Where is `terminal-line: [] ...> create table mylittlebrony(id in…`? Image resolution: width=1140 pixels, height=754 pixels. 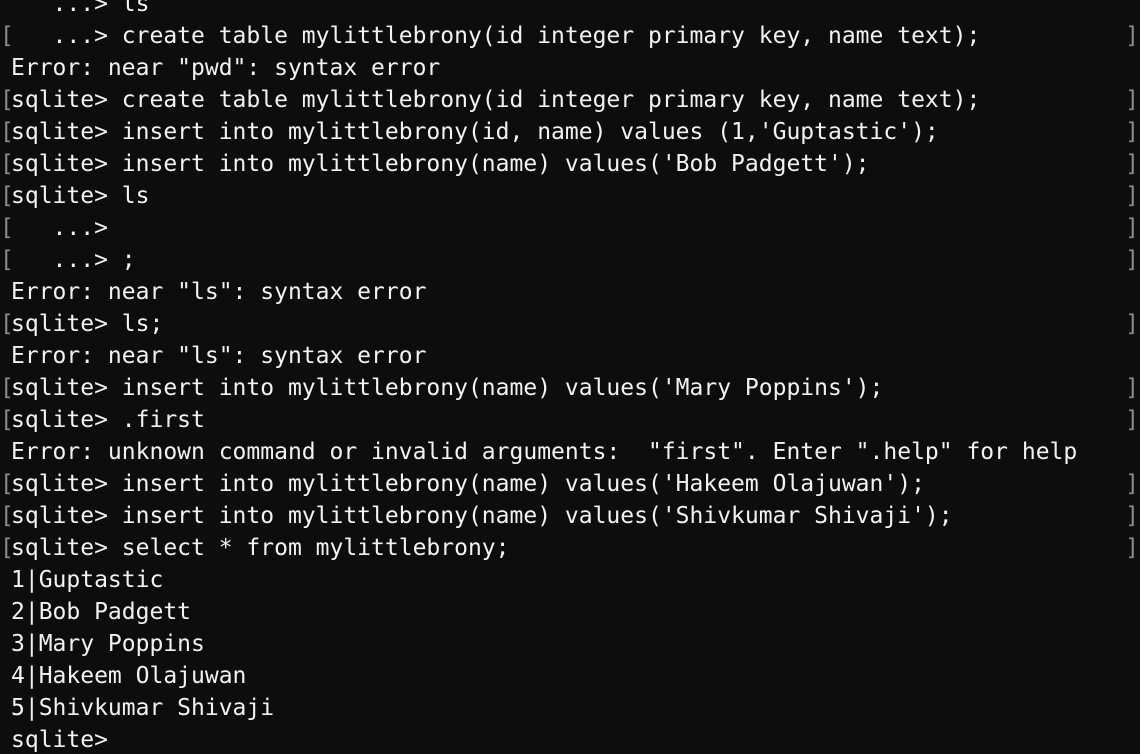
terminal-line: [] ...> create table mylittlebrony(id in… is located at coordinates (570, 36).